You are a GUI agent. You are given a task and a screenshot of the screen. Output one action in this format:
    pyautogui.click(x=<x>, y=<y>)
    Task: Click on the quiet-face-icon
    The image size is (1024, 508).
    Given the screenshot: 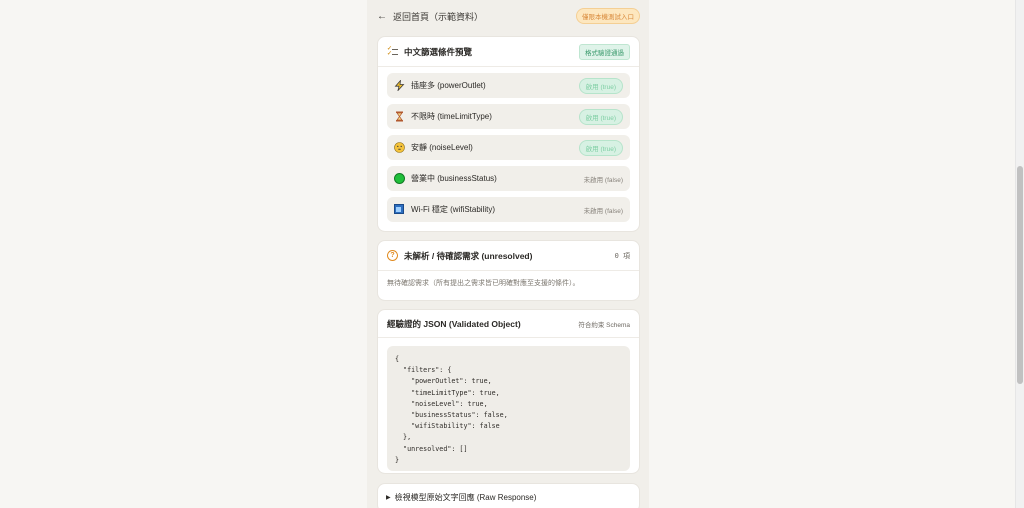 What is the action you would take?
    pyautogui.click(x=399, y=147)
    